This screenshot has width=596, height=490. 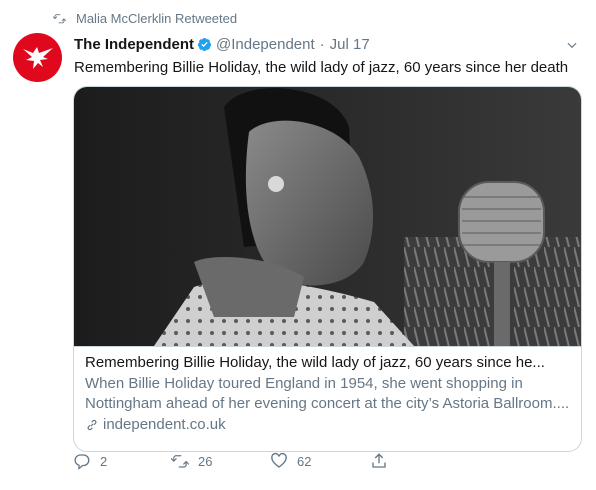 I want to click on like-count: 62, so click(x=304, y=461).